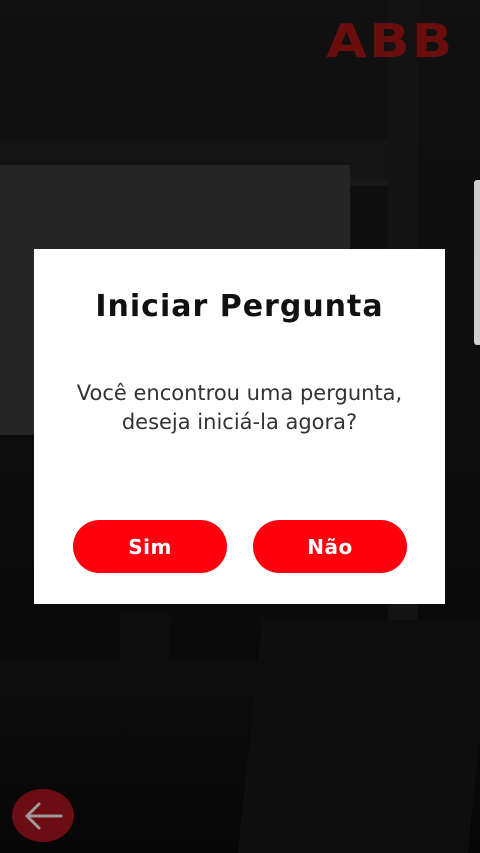  Describe the element at coordinates (330, 546) in the screenshot. I see `no-button: Não` at that location.